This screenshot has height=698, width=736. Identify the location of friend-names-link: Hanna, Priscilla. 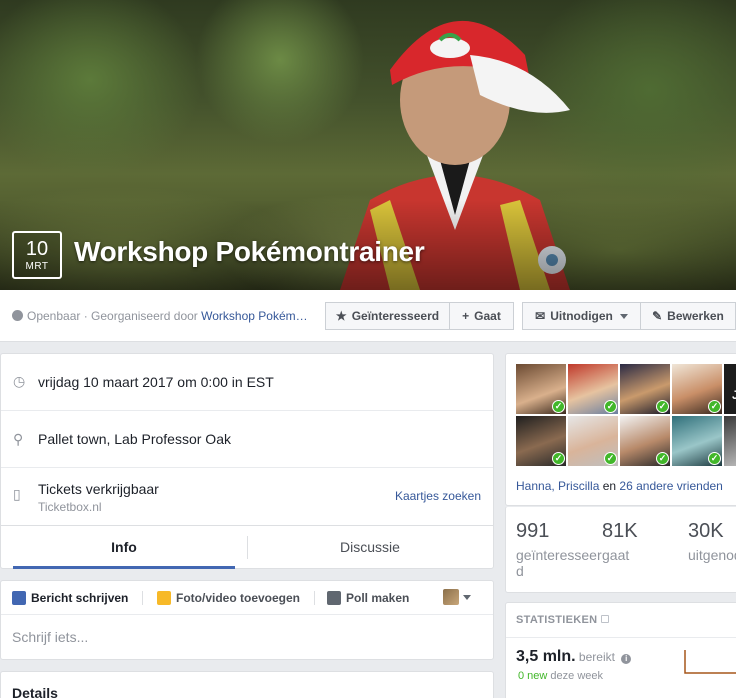
(557, 486).